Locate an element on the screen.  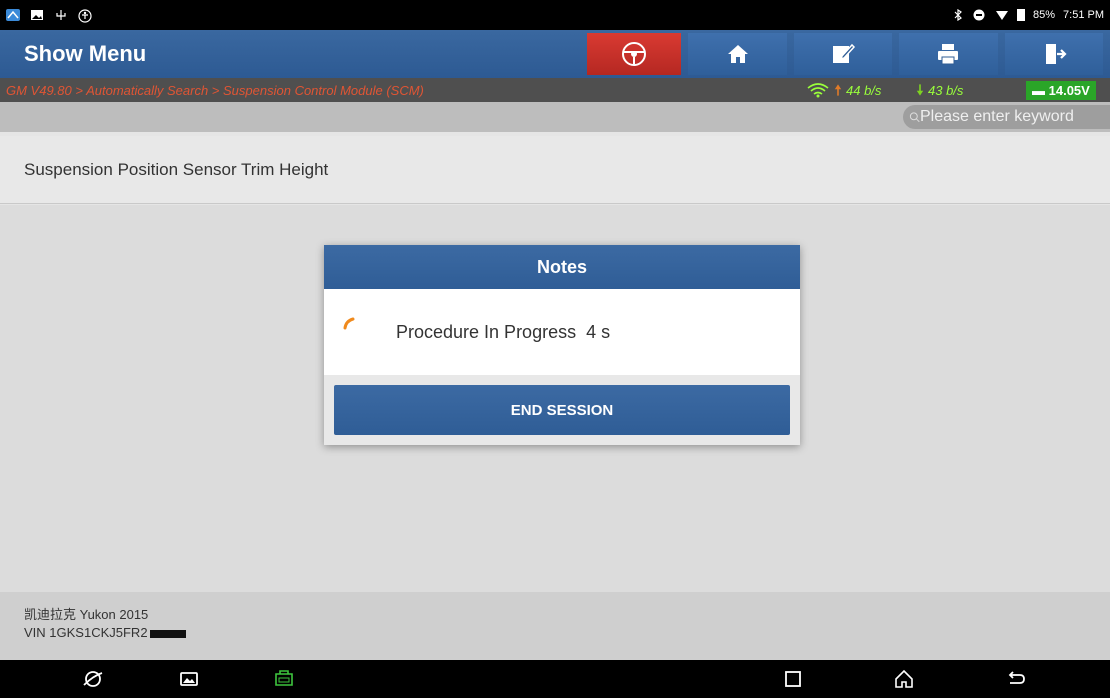
vci-icon is located at coordinates (284, 678).